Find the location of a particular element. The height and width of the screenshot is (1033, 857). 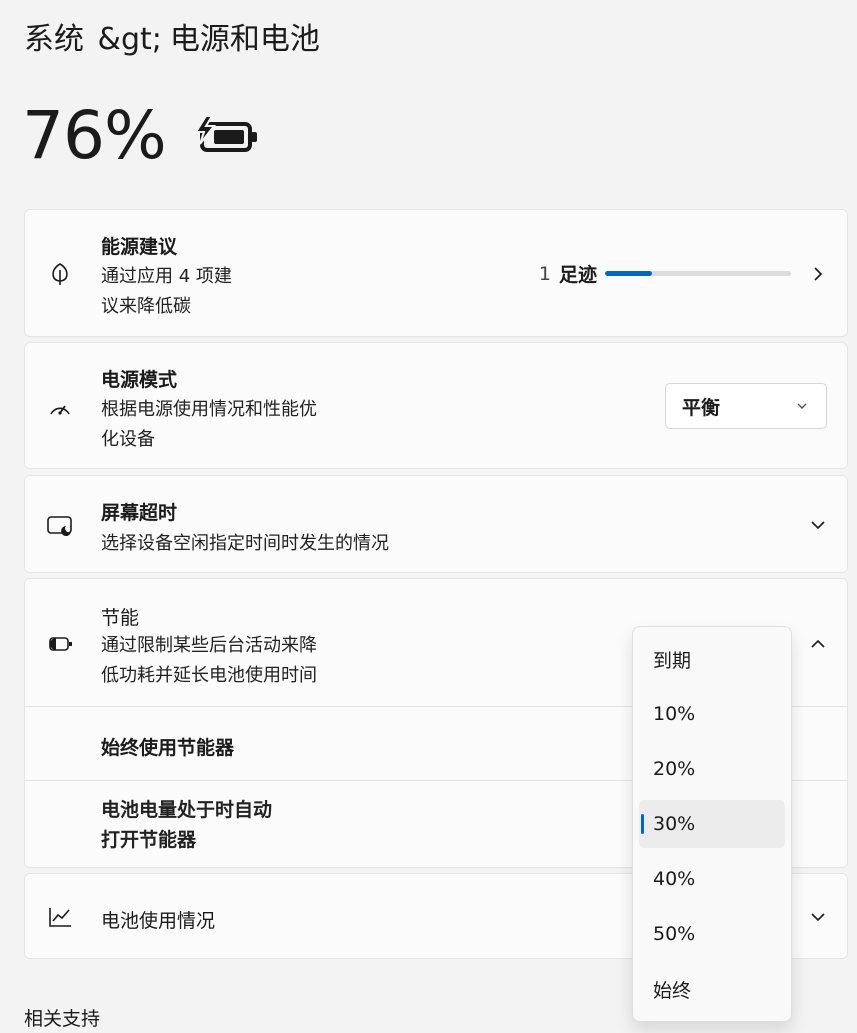

power-mode-selected: 平衡 is located at coordinates (701, 407).